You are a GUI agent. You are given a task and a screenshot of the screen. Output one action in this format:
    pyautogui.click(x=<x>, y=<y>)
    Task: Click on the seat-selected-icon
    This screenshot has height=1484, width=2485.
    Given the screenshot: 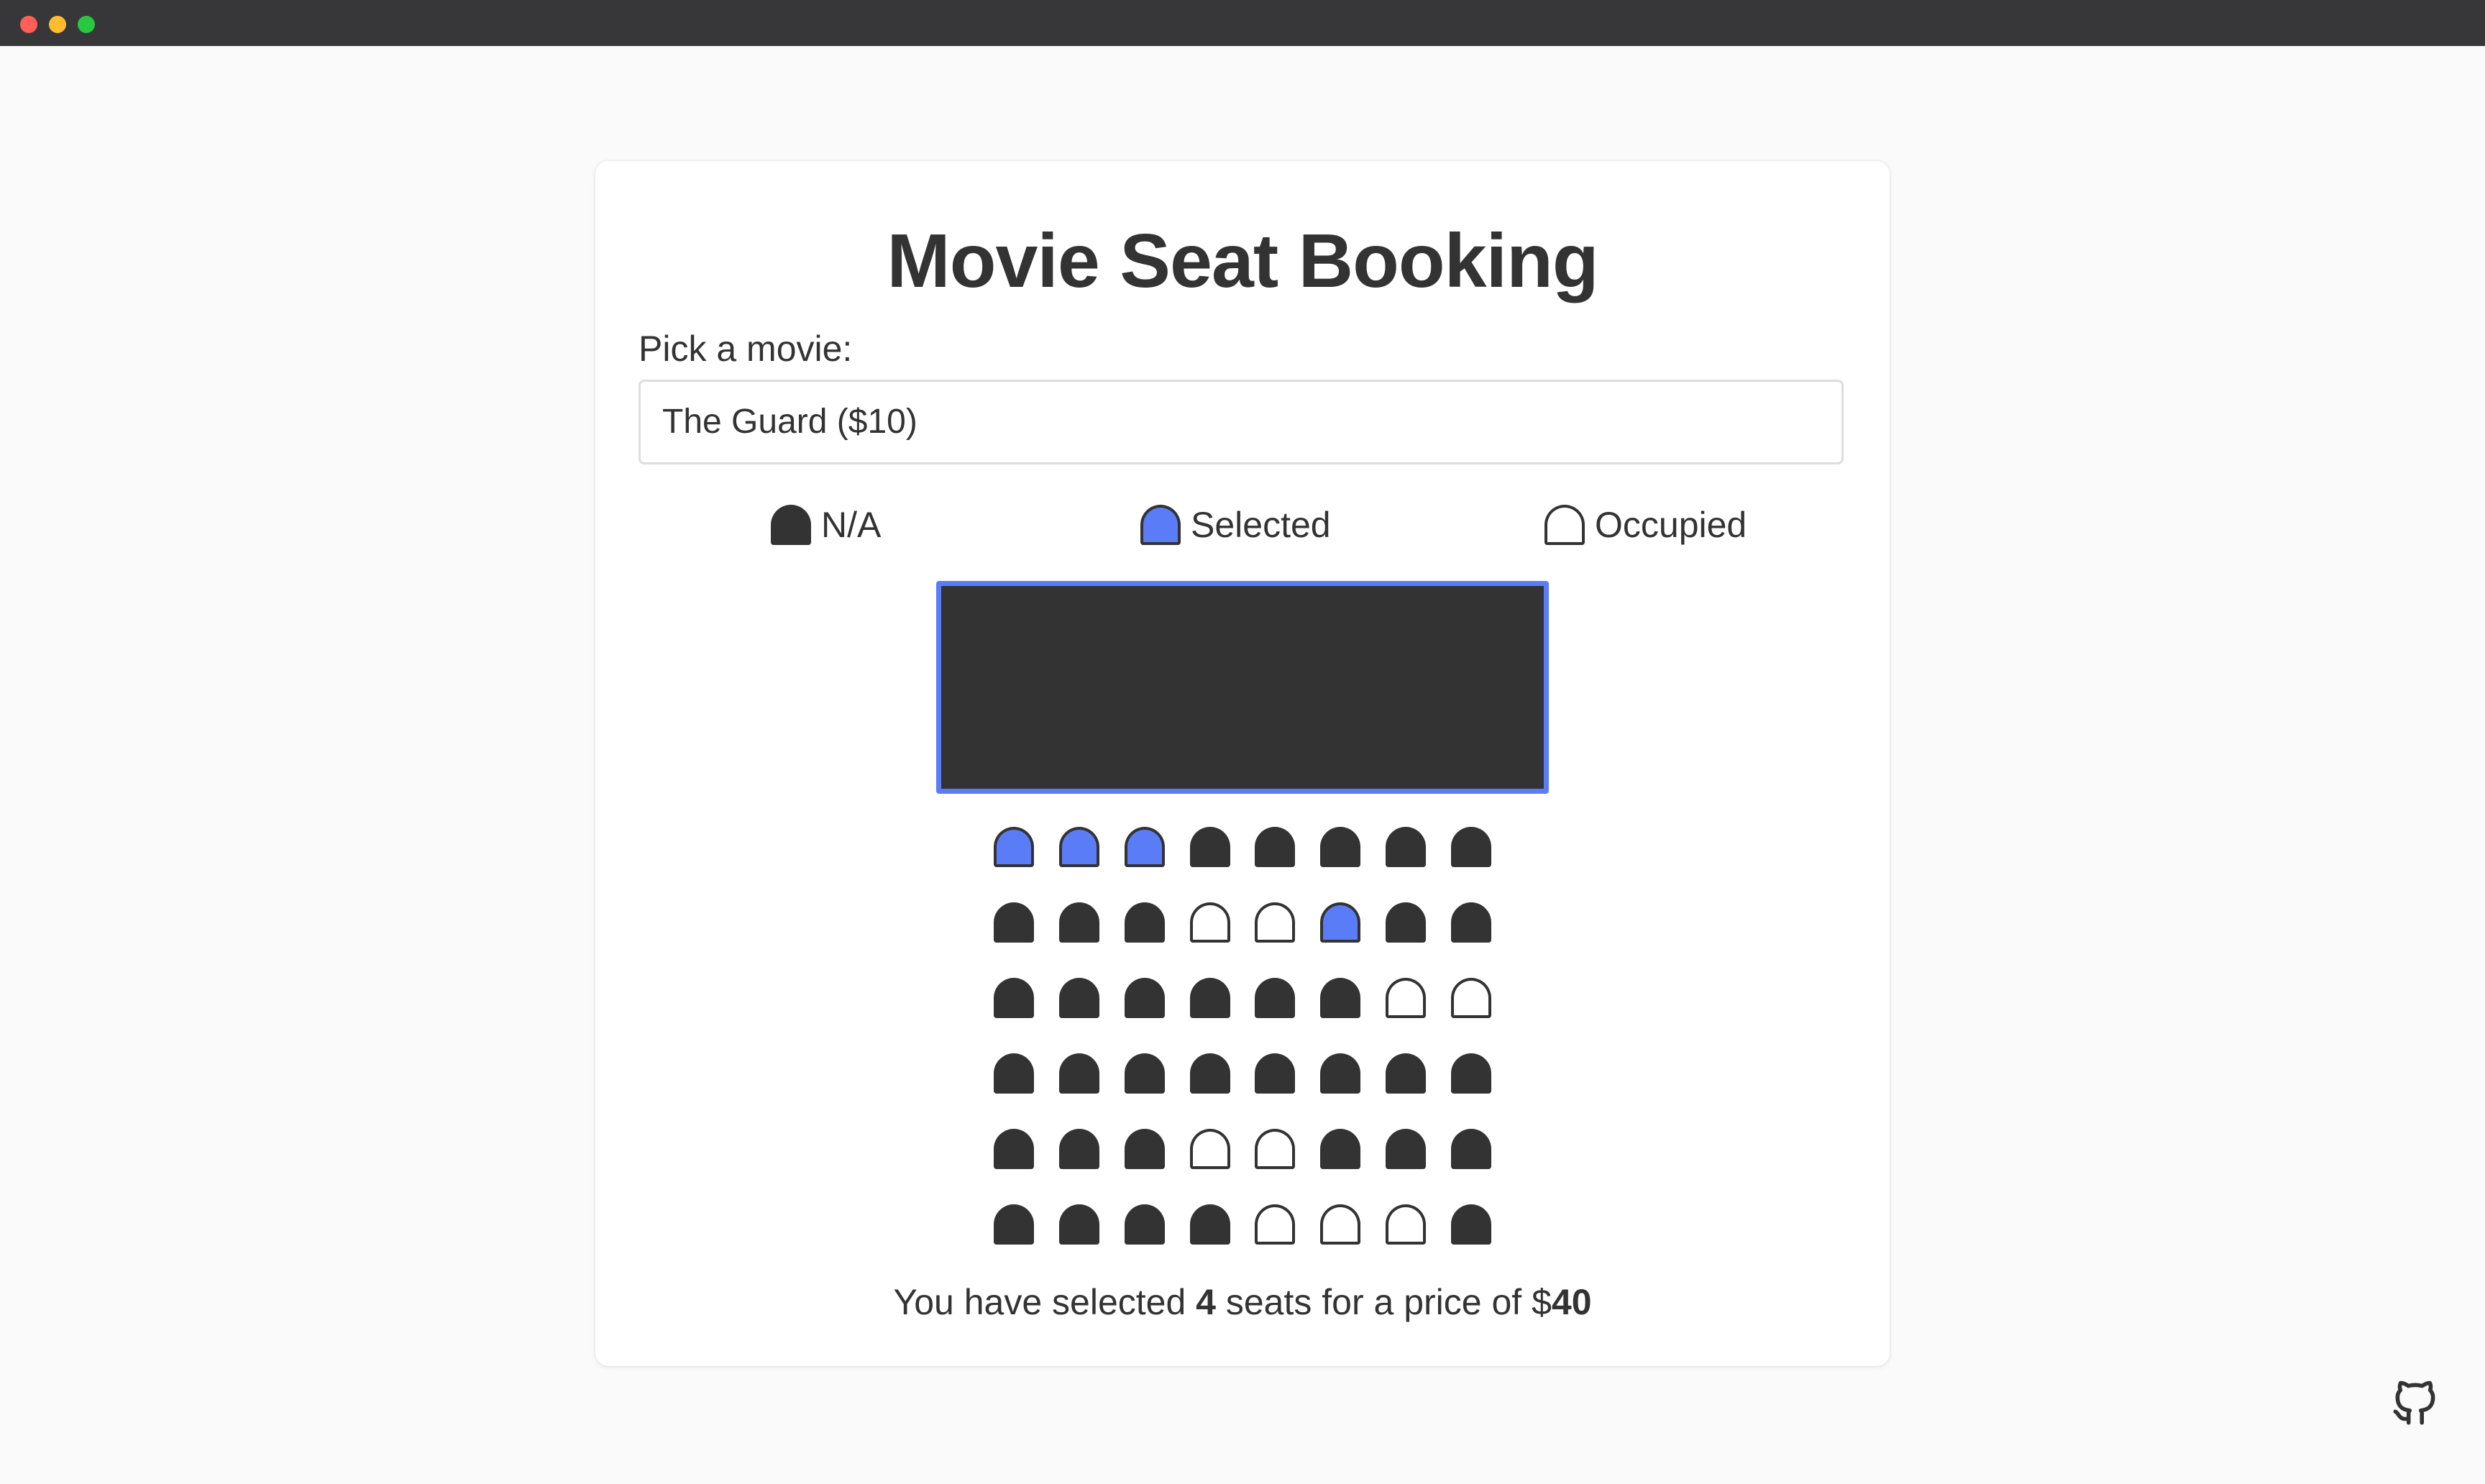 What is the action you would take?
    pyautogui.click(x=1161, y=525)
    